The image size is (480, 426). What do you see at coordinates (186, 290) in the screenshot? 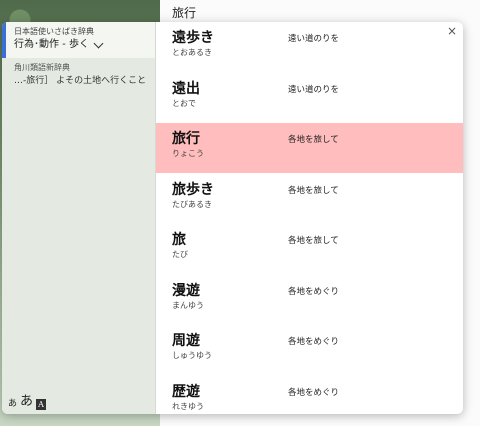
I see `result-word: 漫遊` at bounding box center [186, 290].